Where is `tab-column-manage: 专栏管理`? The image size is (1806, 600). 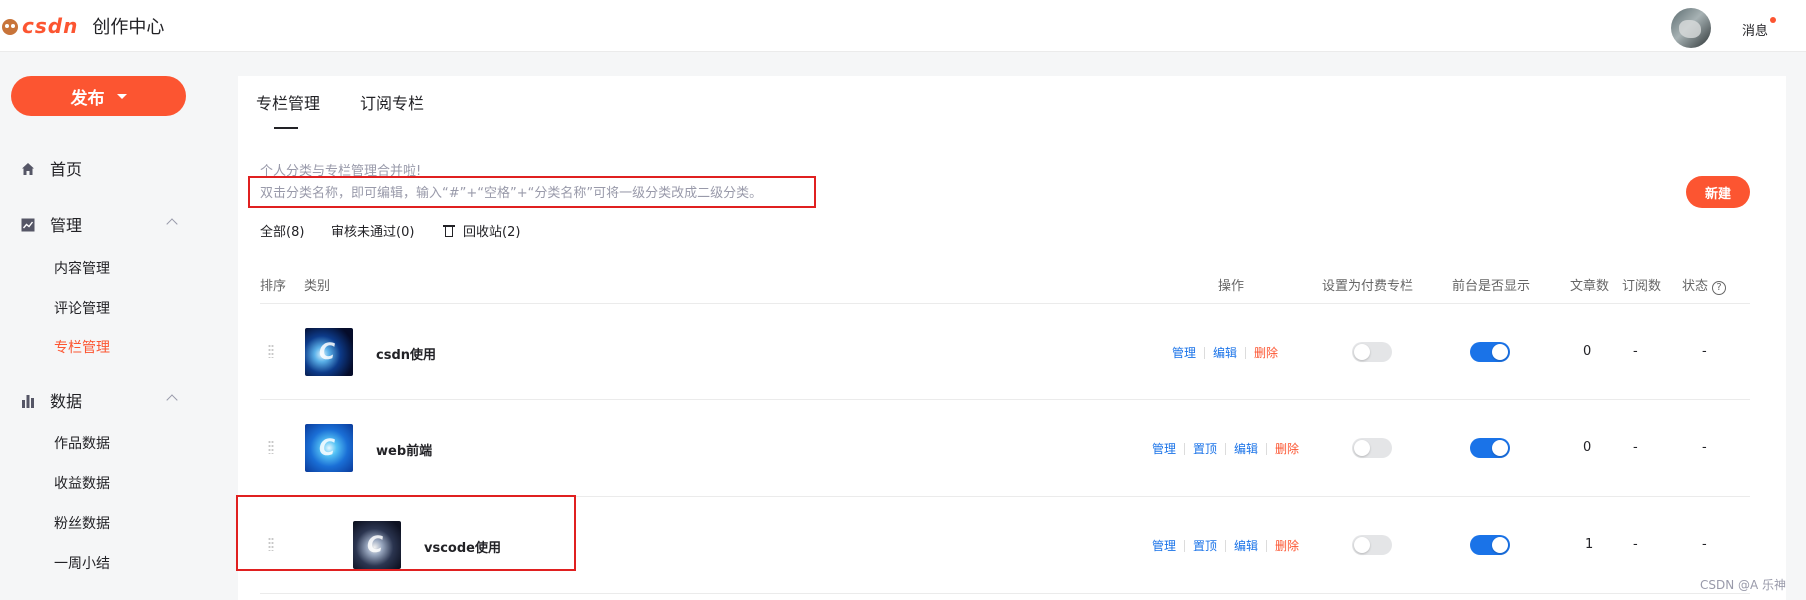 tab-column-manage: 专栏管理 is located at coordinates (288, 102).